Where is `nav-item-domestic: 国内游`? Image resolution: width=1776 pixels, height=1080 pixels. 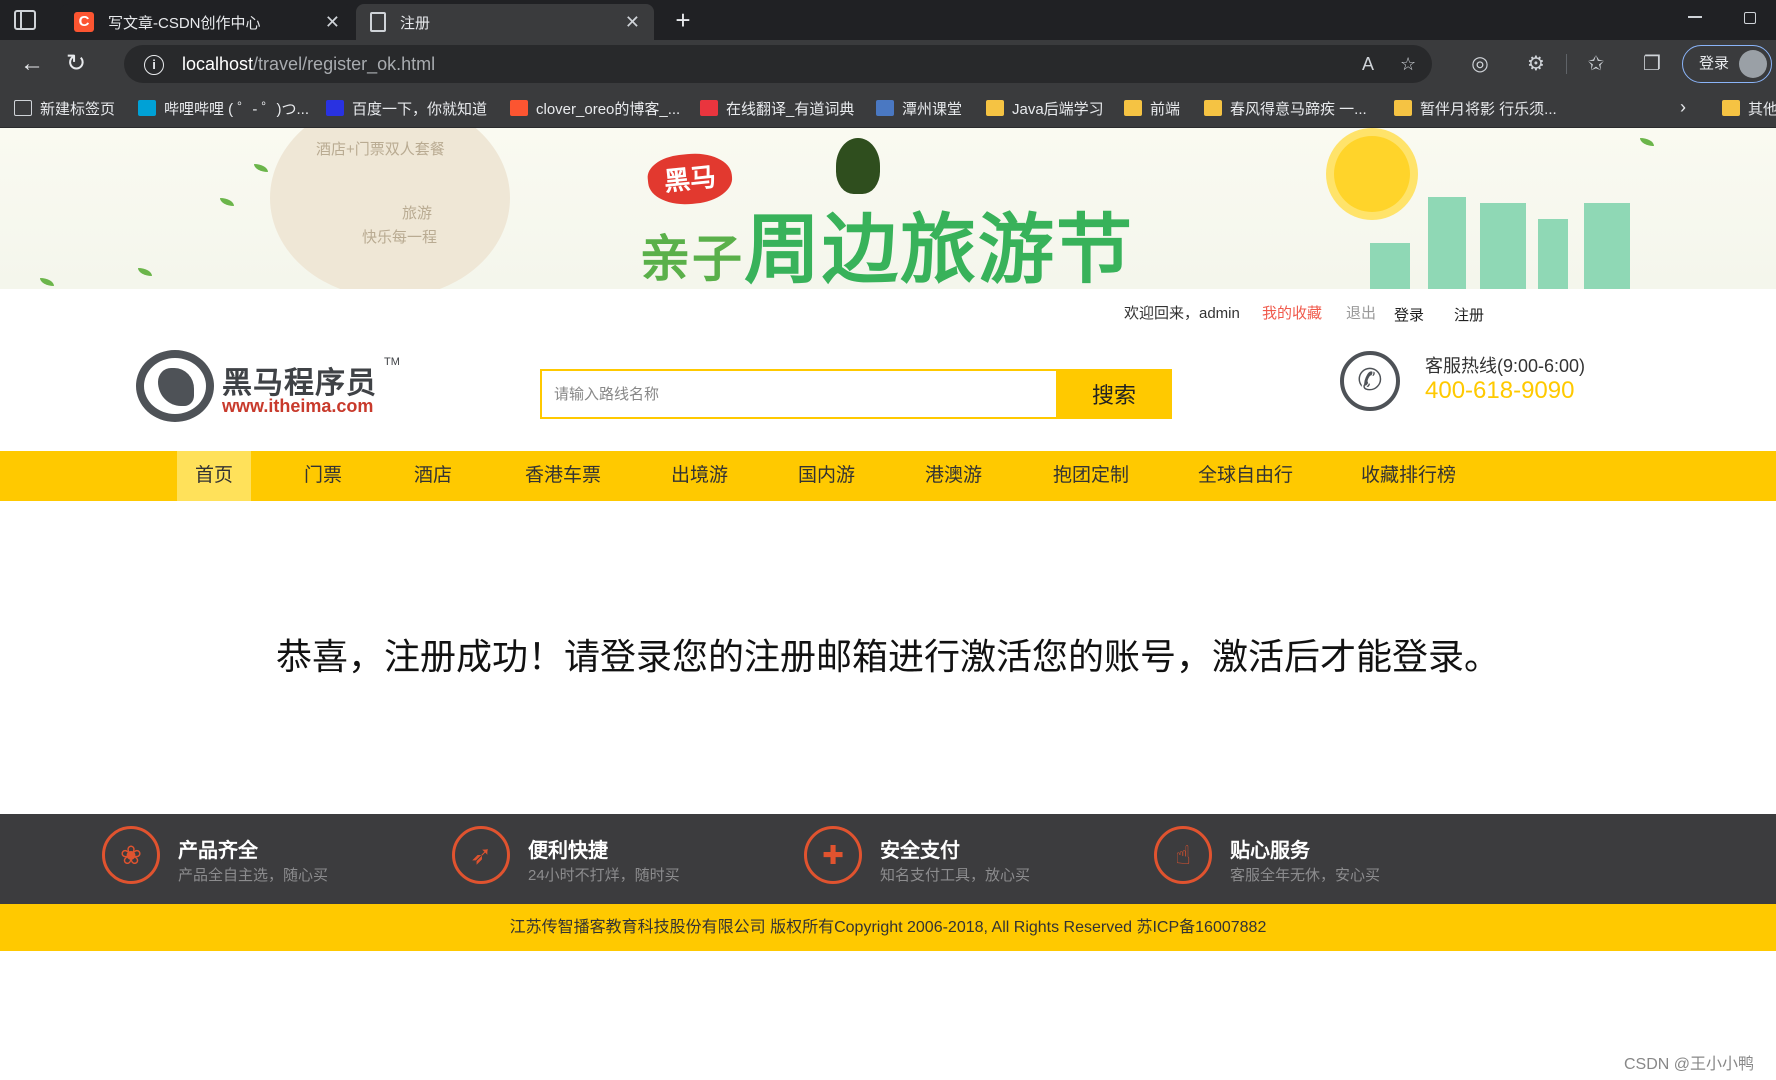
nav-item-domestic: 国内游 is located at coordinates (826, 476).